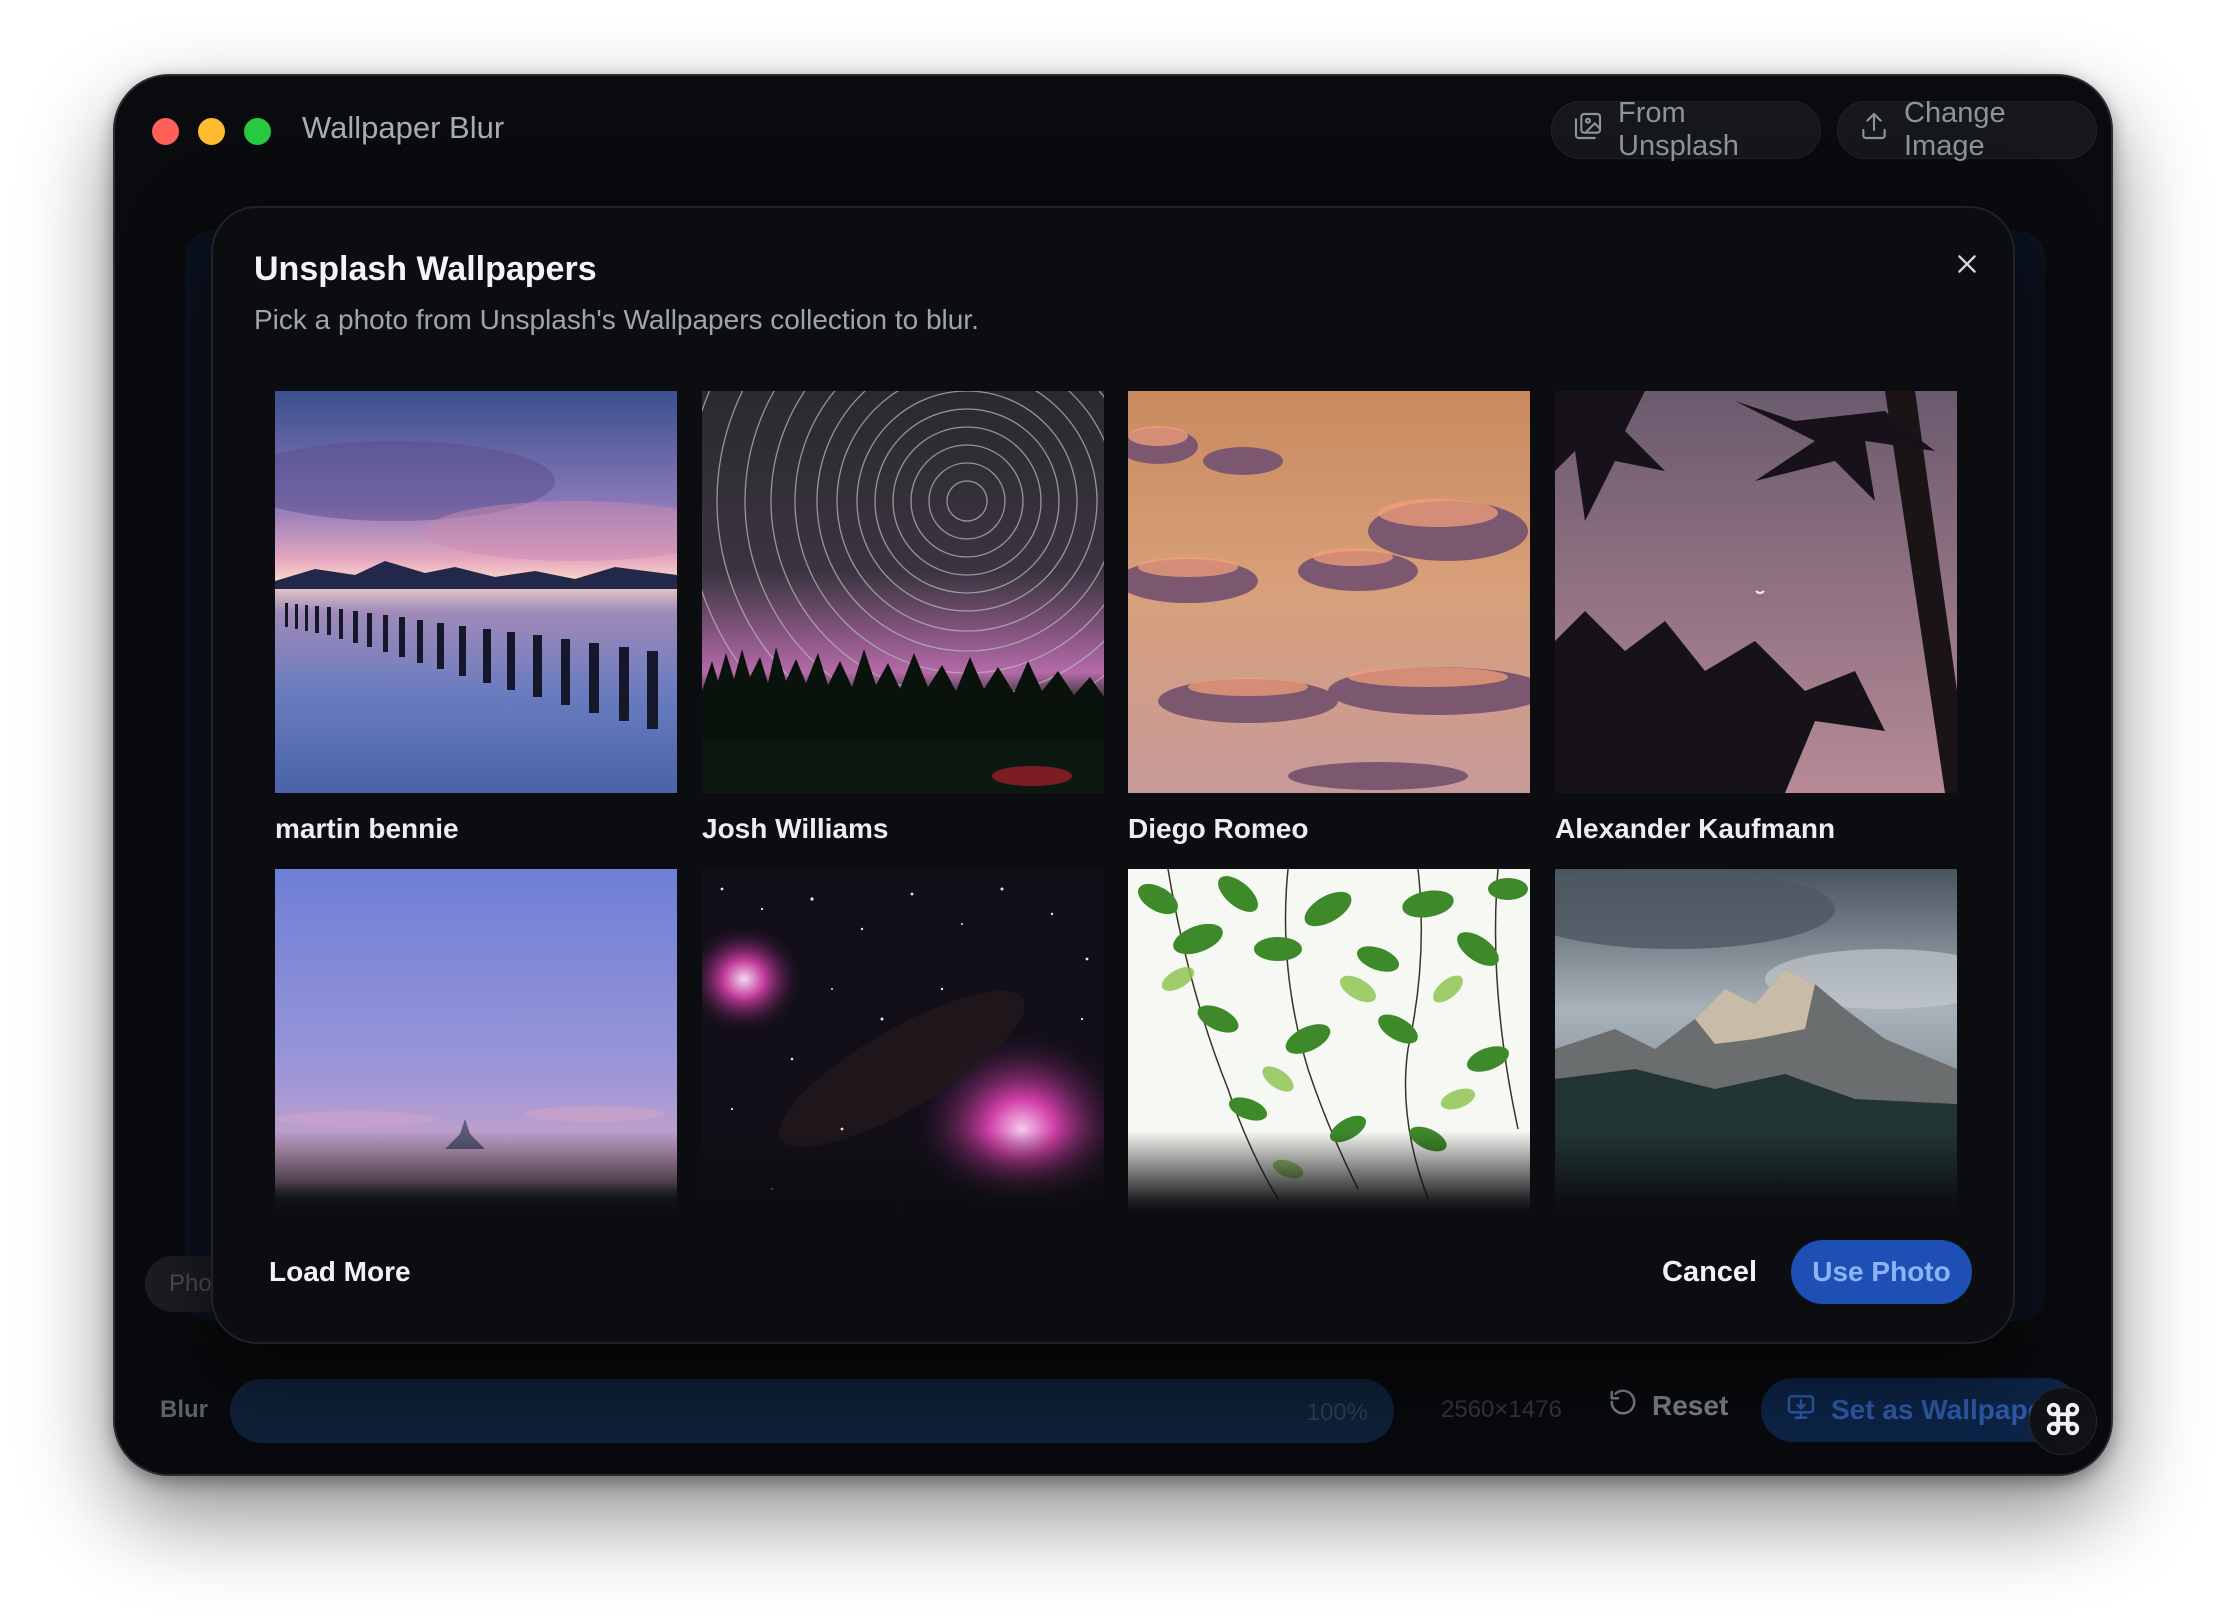 The height and width of the screenshot is (1624, 2224). I want to click on photographer-name: Diego Romeo, so click(1218, 828).